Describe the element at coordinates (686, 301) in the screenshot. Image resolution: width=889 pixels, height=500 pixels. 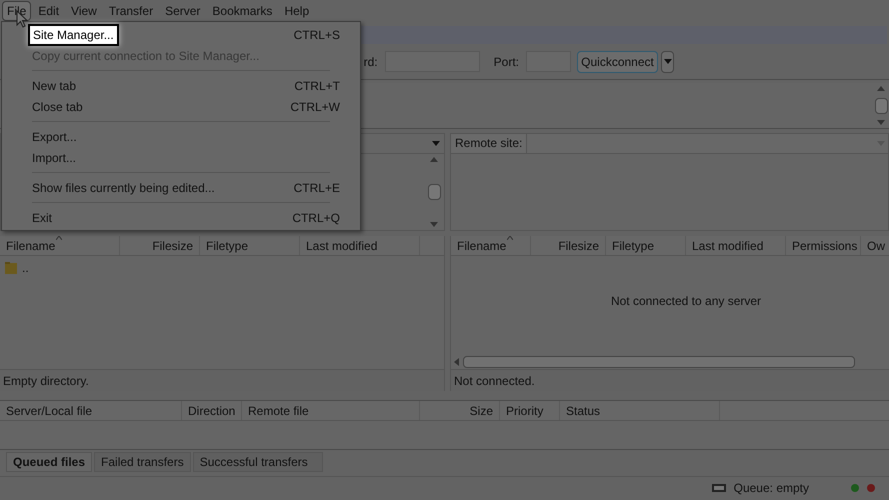
I see `empty-list-message: Not connected to any server` at that location.